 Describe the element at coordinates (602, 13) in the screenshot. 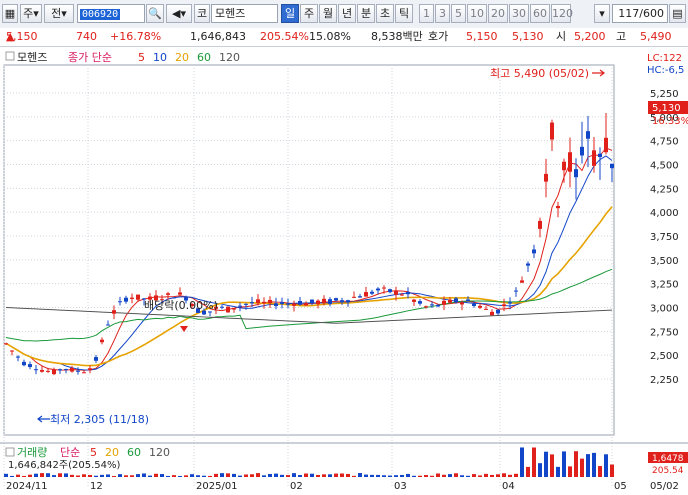

I see `scroll-down-icon: ▾` at that location.